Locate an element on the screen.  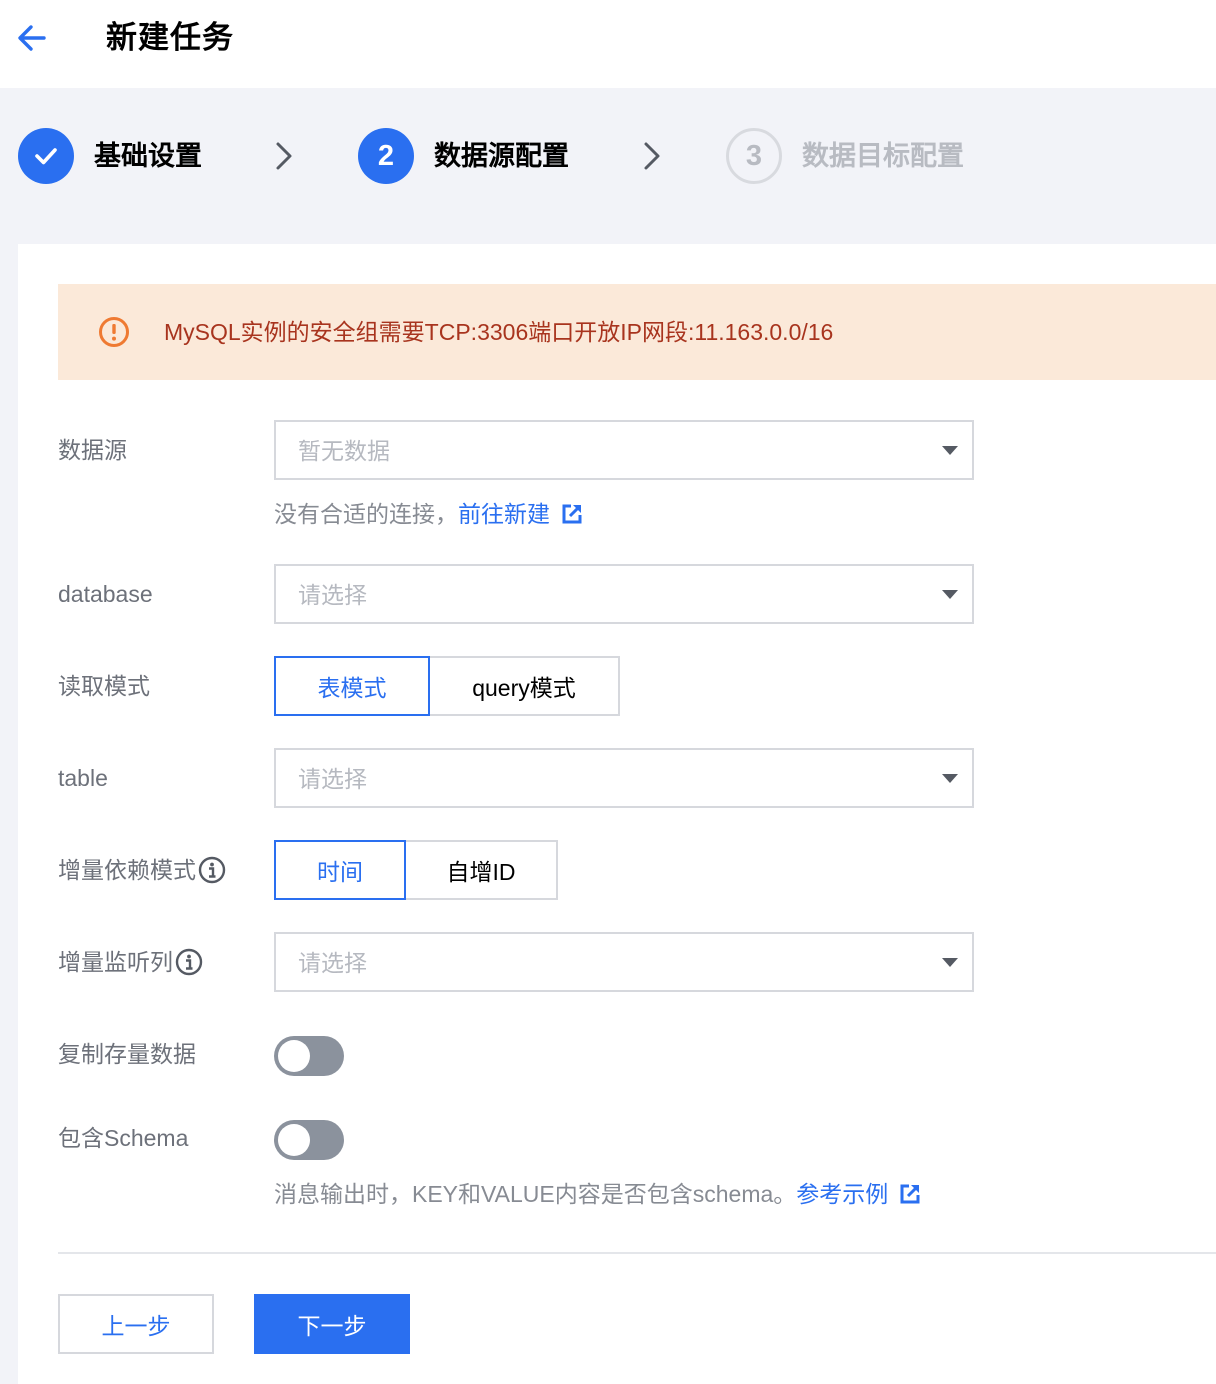
include-schema-toggle is located at coordinates (309, 1140).